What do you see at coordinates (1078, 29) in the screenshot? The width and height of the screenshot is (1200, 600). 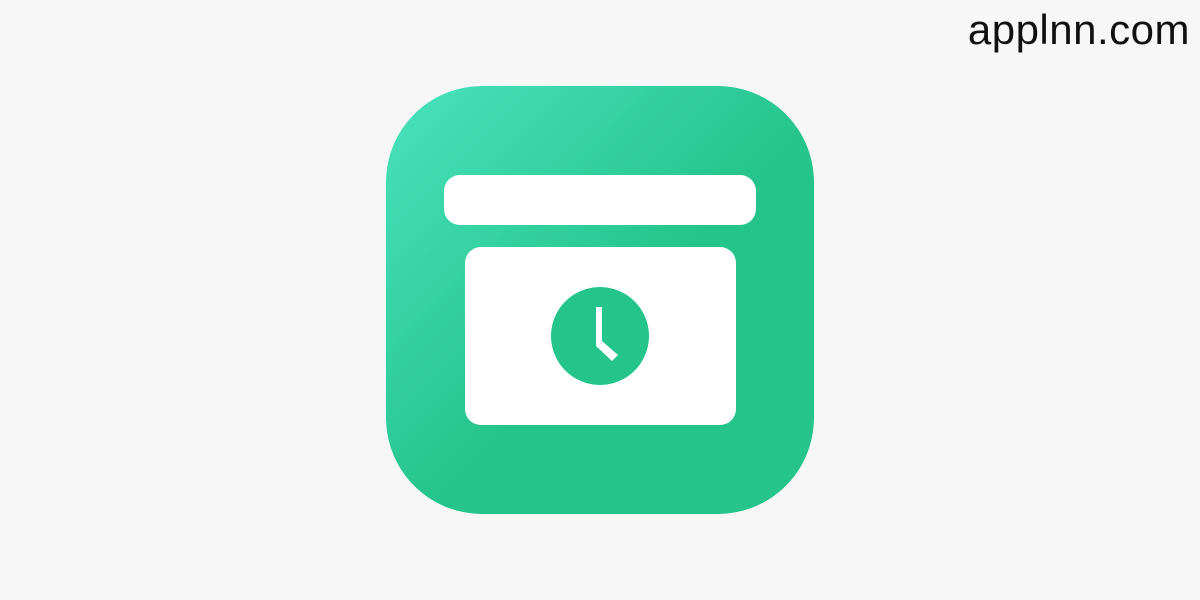 I see `watermark-text: applnn.com` at bounding box center [1078, 29].